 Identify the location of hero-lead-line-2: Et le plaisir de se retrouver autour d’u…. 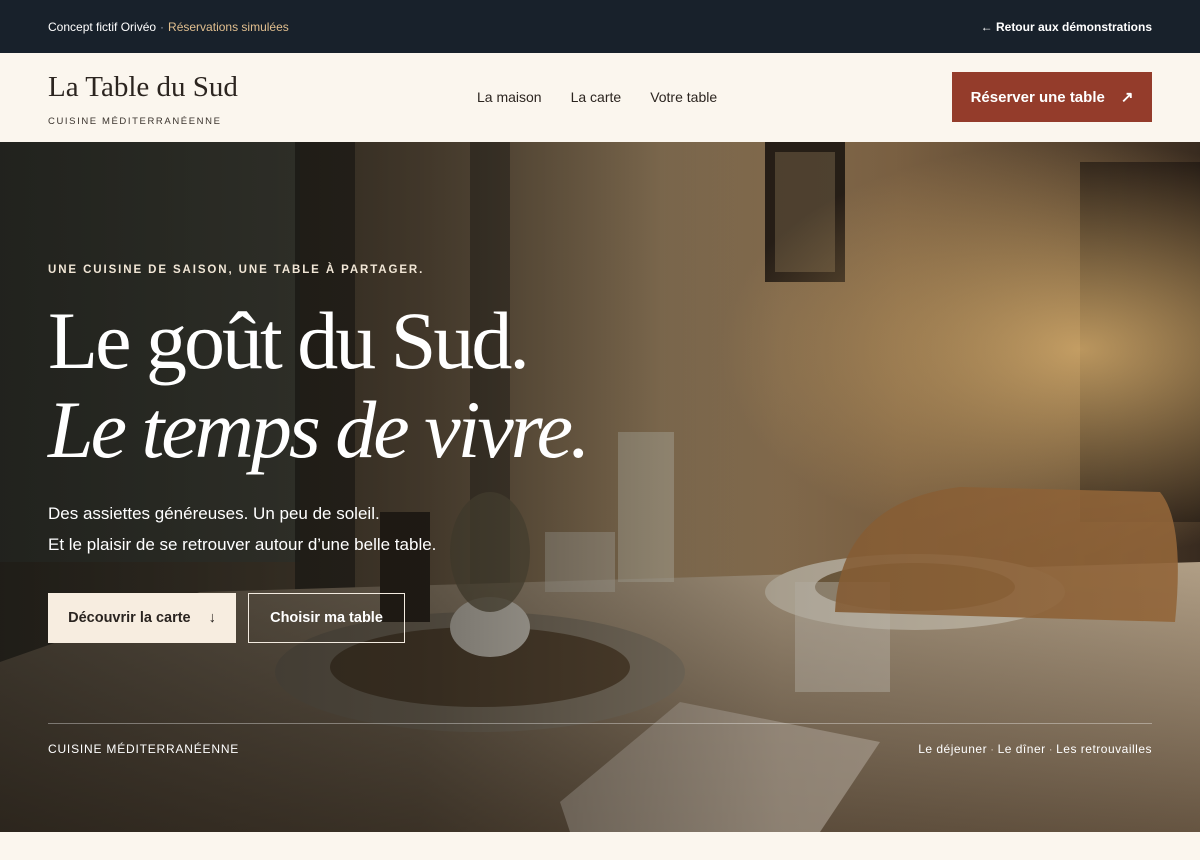
(242, 544).